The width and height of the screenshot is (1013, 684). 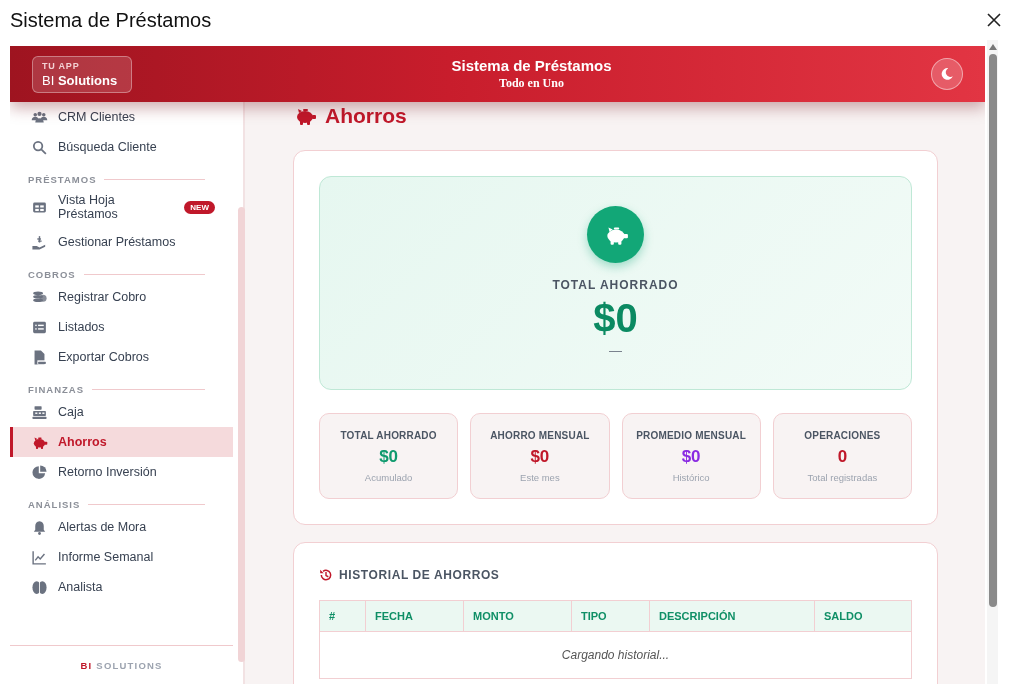 What do you see at coordinates (52, 274) in the screenshot?
I see `section-label: COBROS` at bounding box center [52, 274].